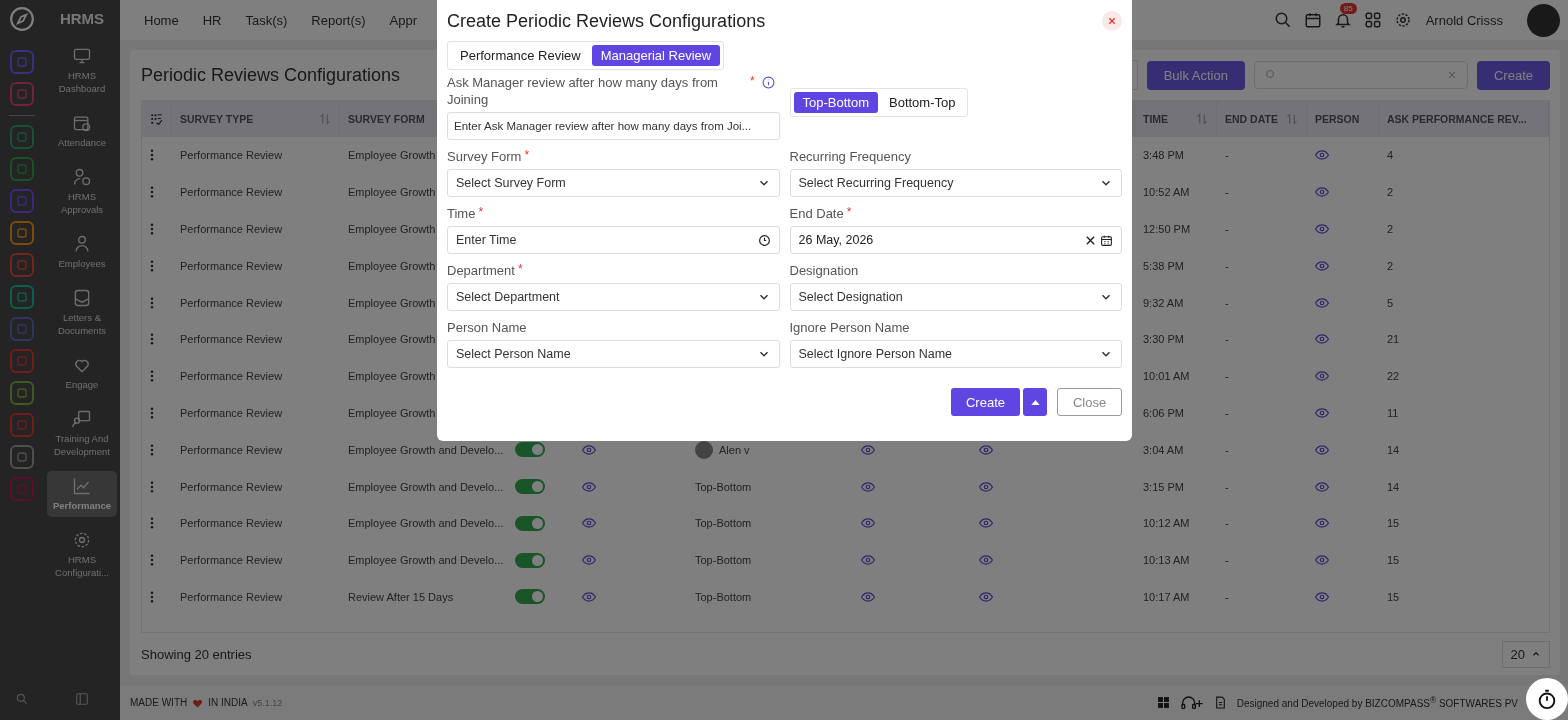  I want to click on calendar-icon, so click(1106, 240).